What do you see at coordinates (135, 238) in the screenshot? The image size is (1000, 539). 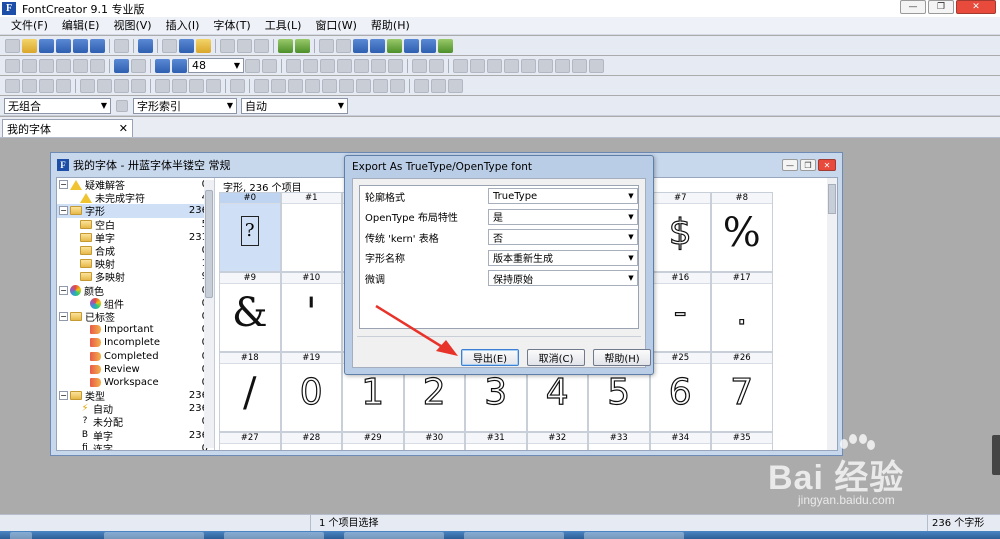 I see `tree-item: 单字 231` at bounding box center [135, 238].